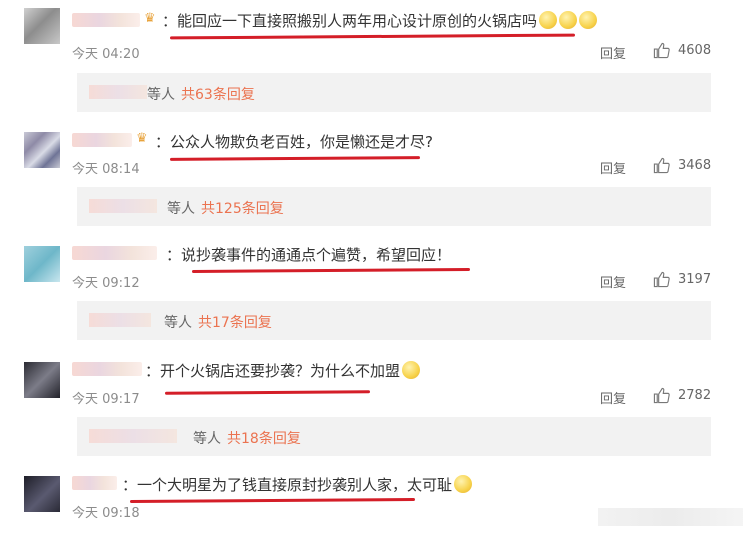 The image size is (750, 535). What do you see at coordinates (670, 517) in the screenshot?
I see `watermark-blurred` at bounding box center [670, 517].